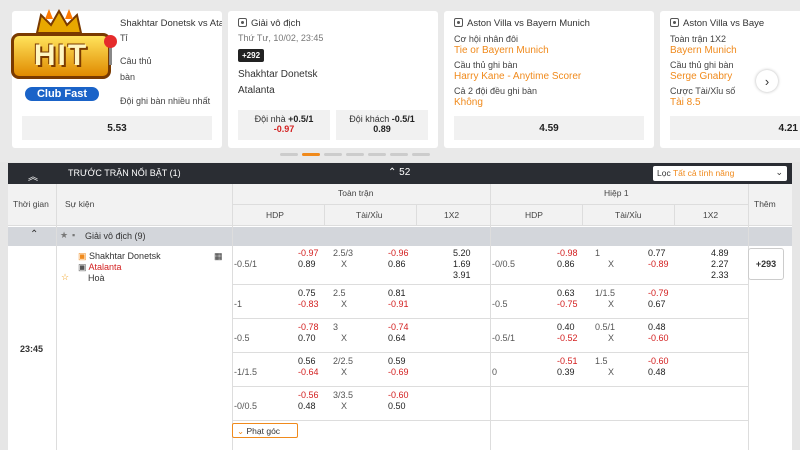 The width and height of the screenshot is (800, 450). I want to click on h1-hdp-away-odd: 0.39, so click(566, 372).